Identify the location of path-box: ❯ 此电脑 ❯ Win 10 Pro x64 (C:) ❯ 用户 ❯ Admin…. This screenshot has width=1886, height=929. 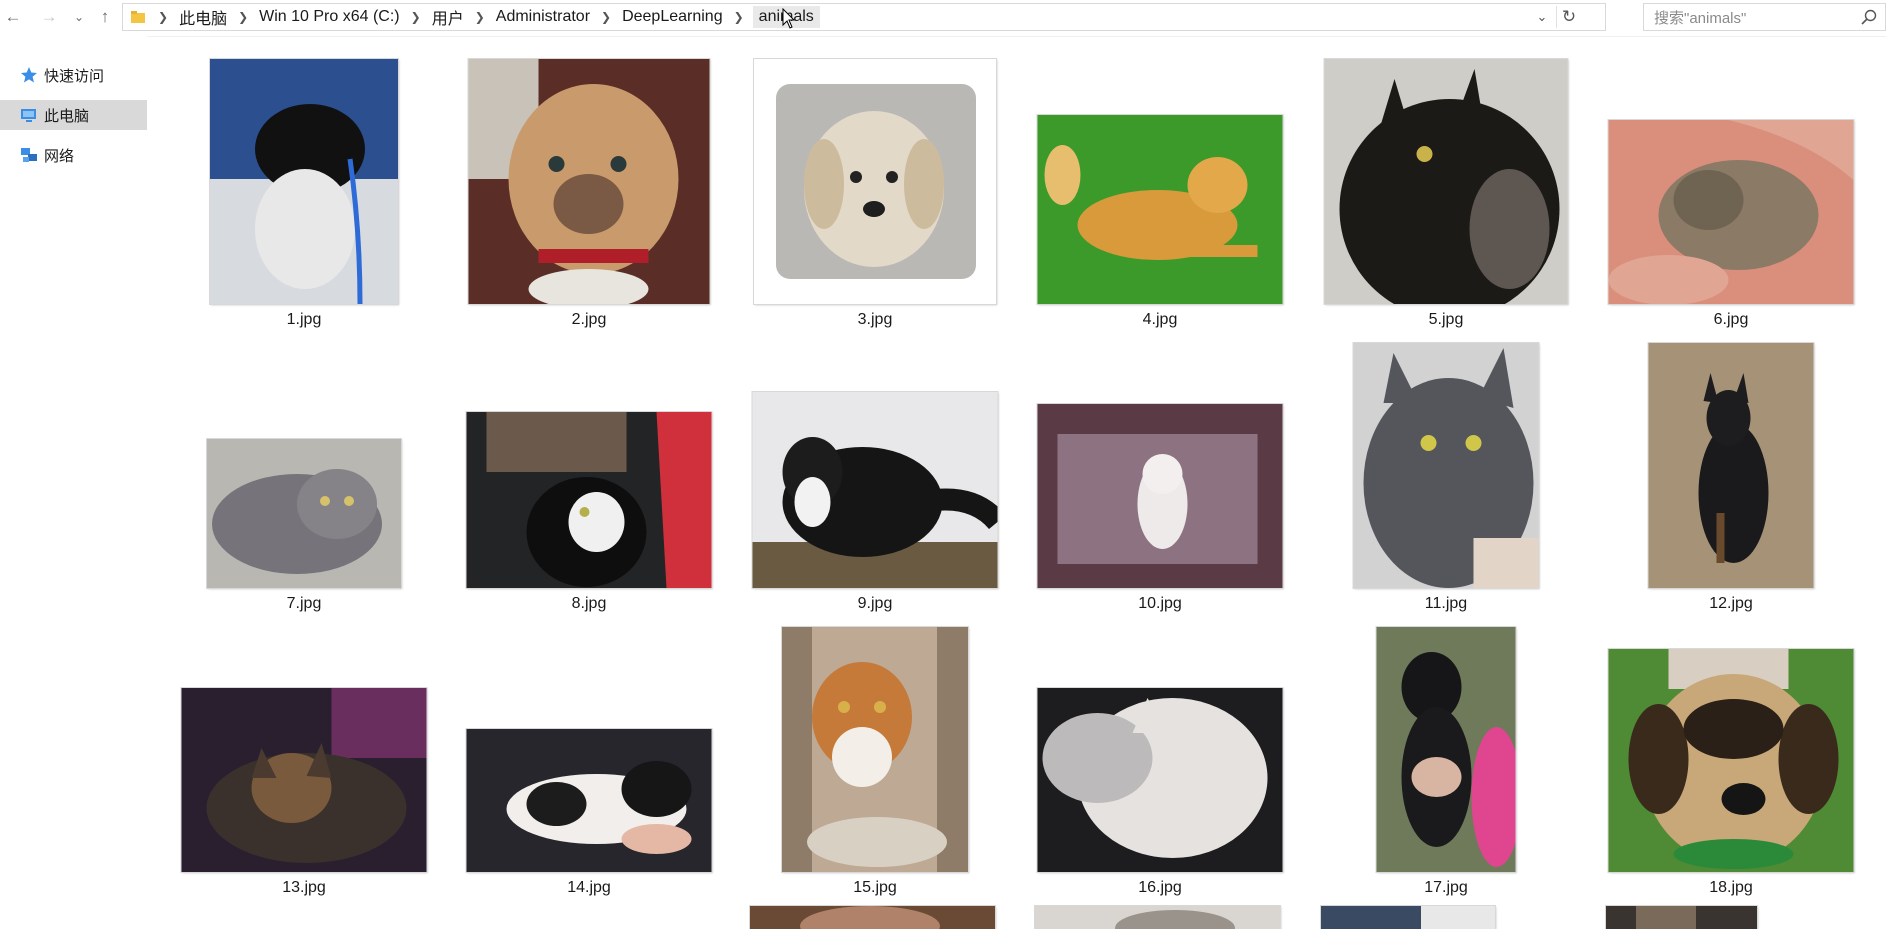
(864, 17).